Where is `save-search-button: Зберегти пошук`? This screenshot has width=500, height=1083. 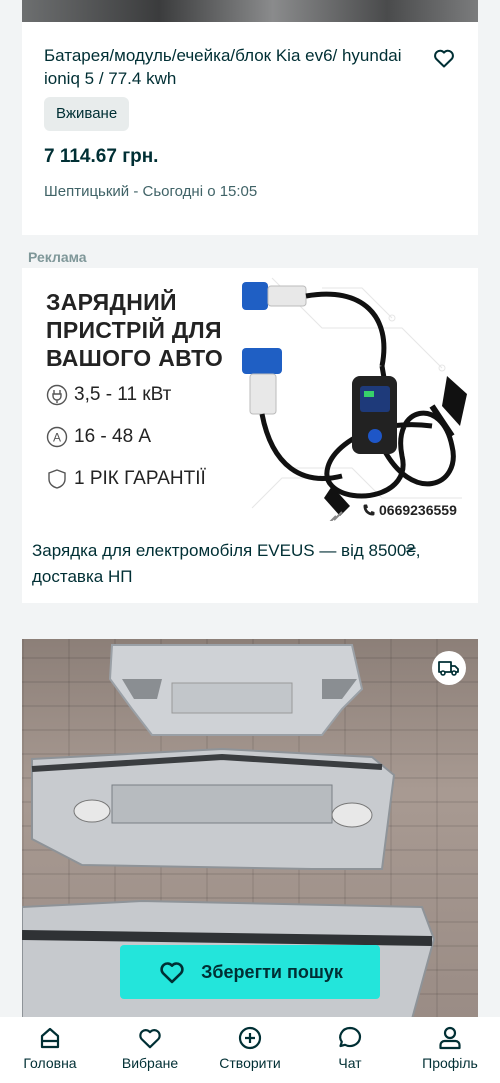 save-search-button: Зберегти пошук is located at coordinates (250, 972).